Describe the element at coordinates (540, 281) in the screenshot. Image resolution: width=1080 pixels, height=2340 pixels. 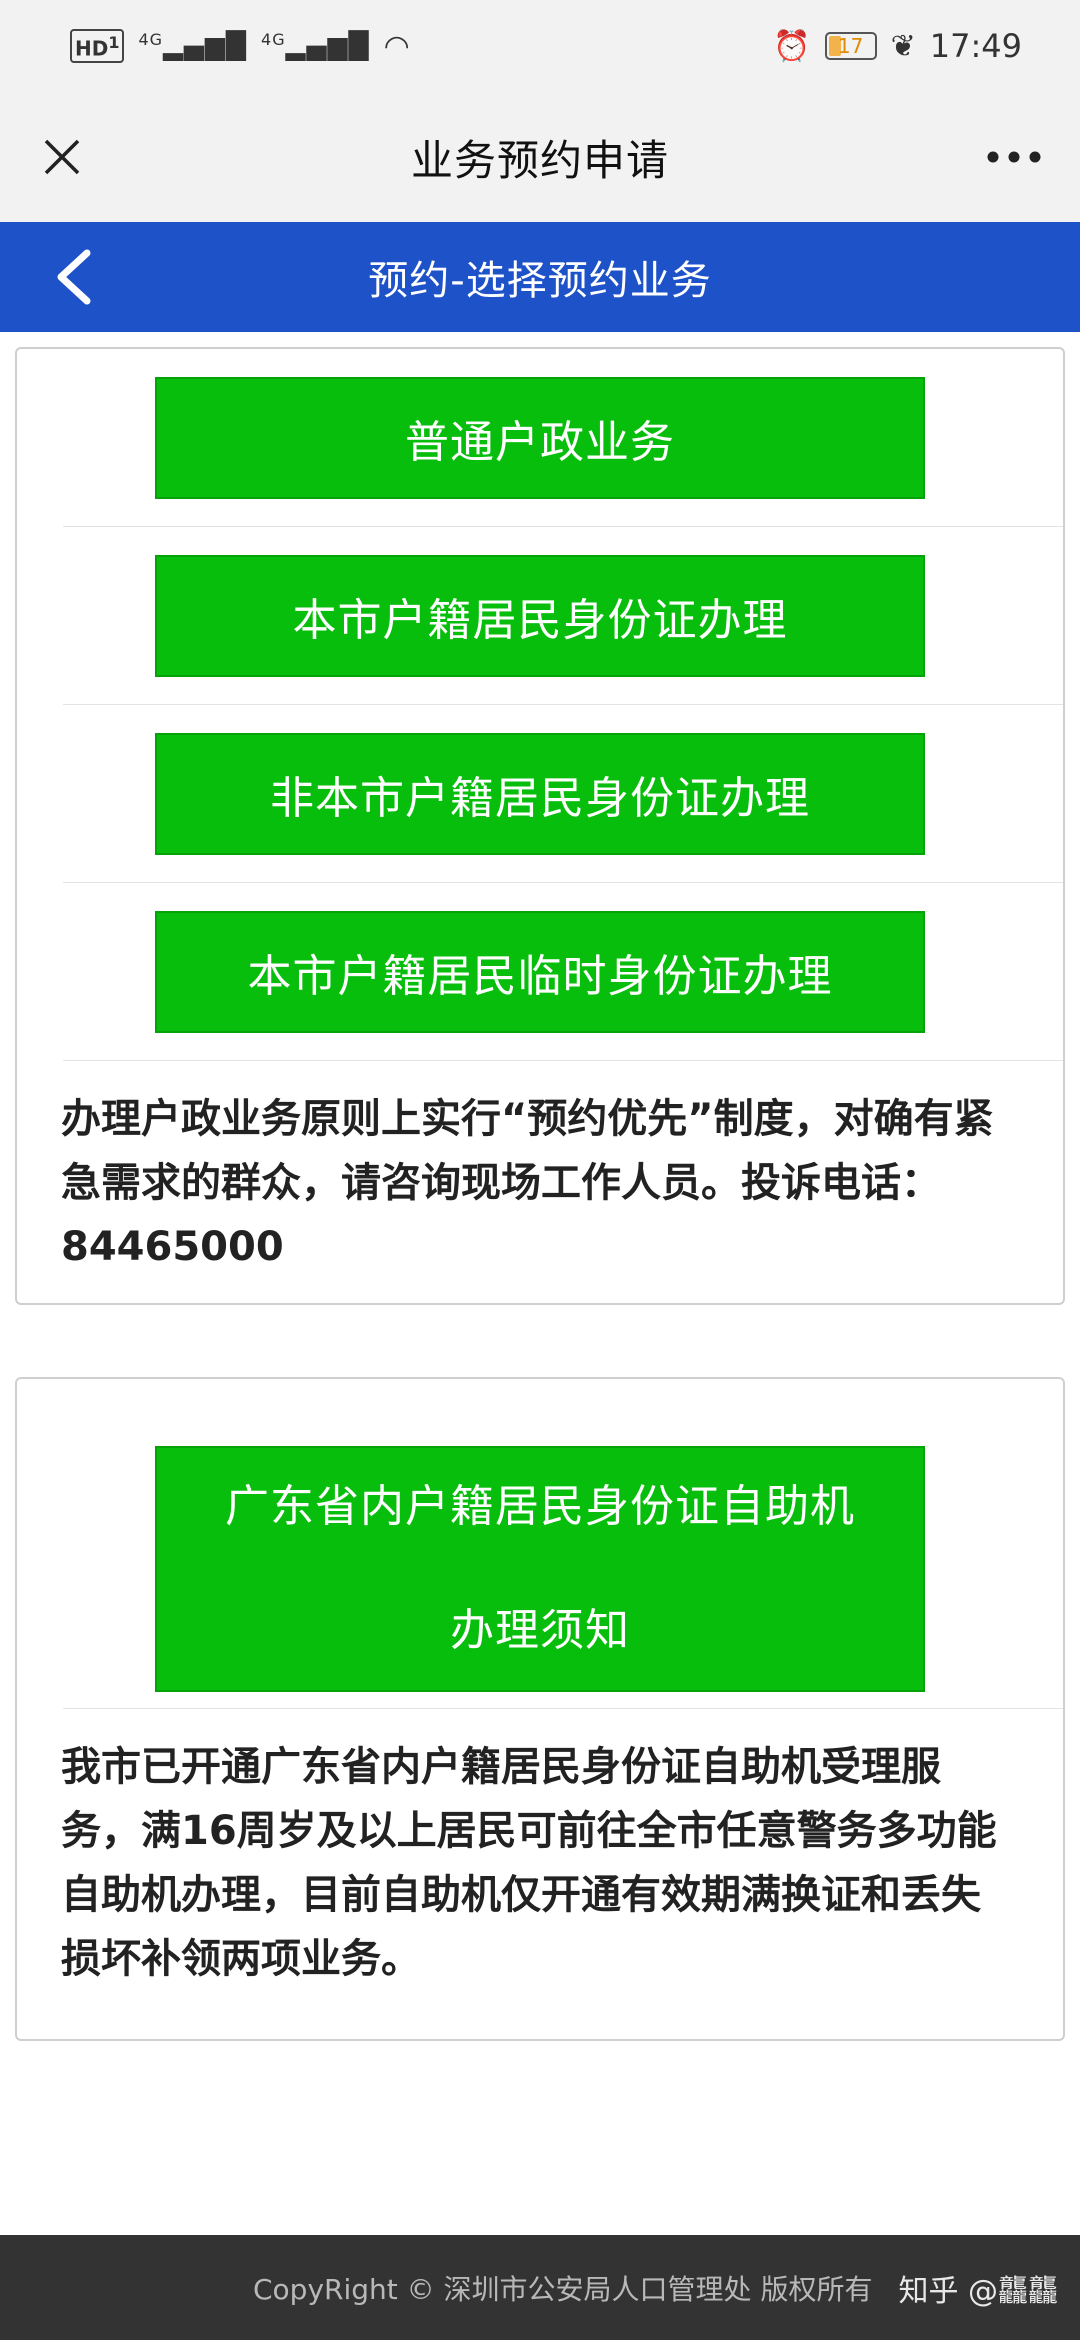
I see `section-title: 预约-选择预约业务` at that location.